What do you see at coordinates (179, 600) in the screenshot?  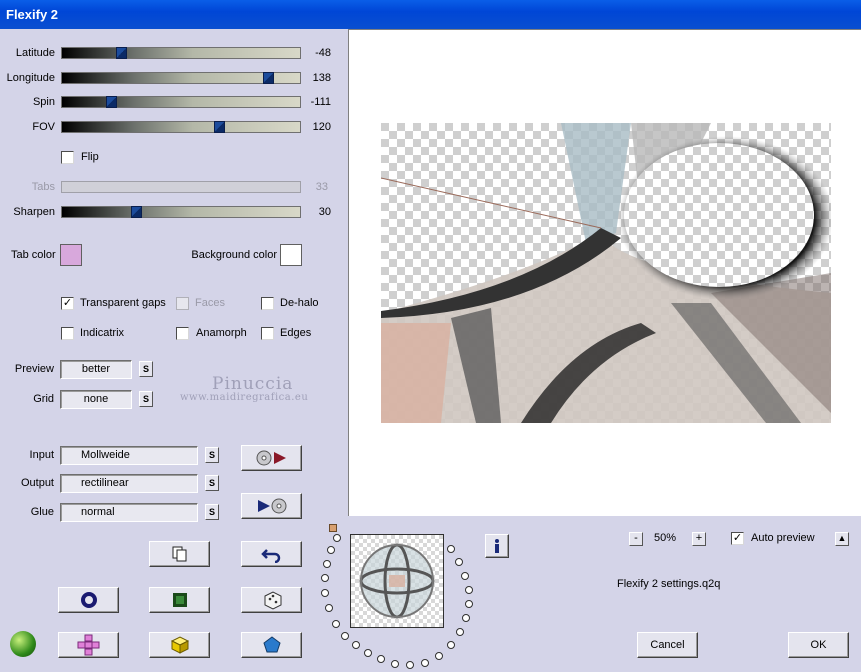 I see `square-button` at bounding box center [179, 600].